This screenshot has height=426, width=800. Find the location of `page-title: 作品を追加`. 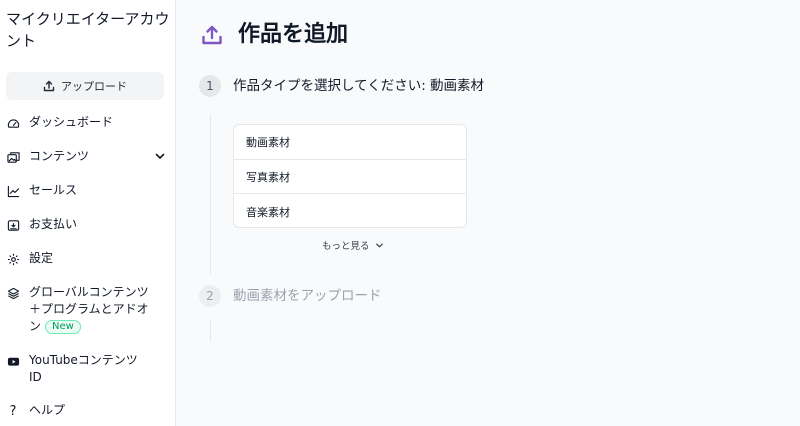

page-title: 作品を追加 is located at coordinates (293, 34).